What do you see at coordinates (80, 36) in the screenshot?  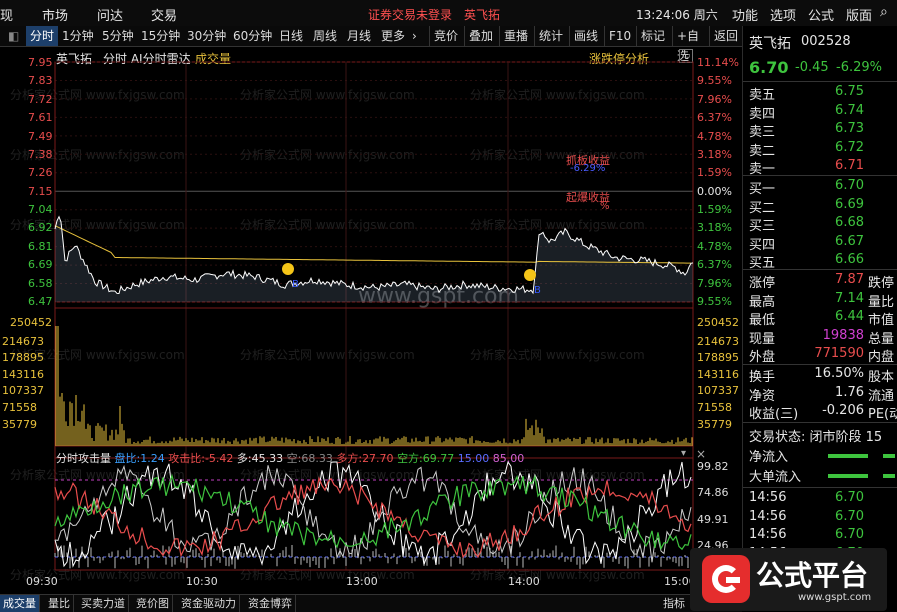 I see `tab-1min: 1分钟` at bounding box center [80, 36].